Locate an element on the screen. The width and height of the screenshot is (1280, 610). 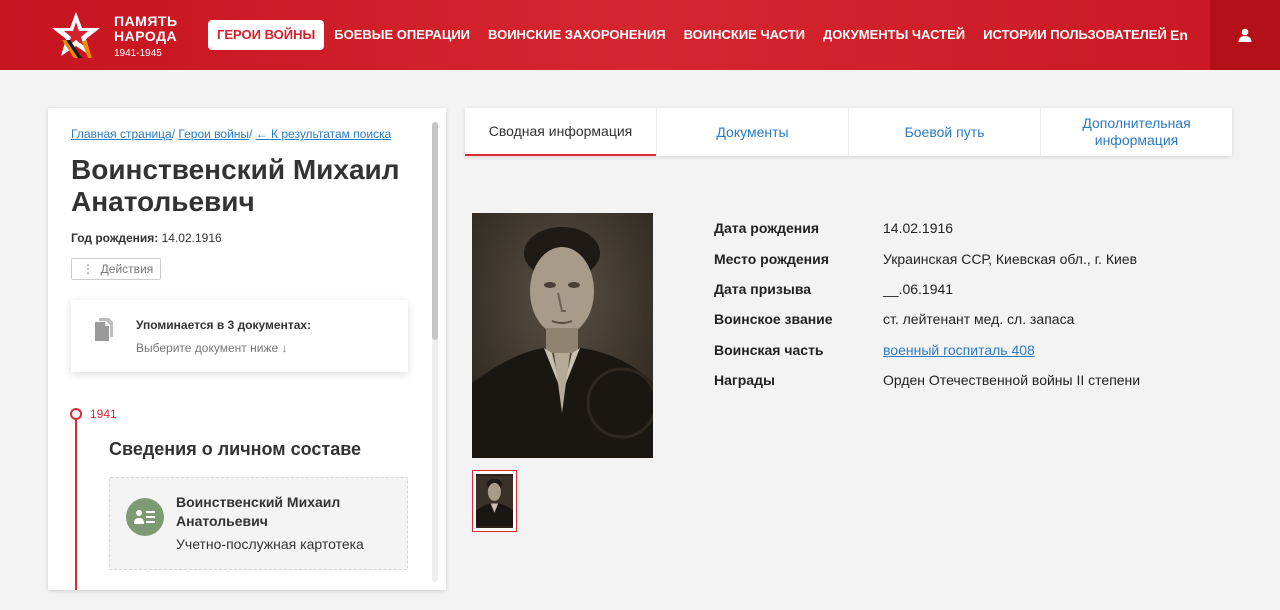
user-button is located at coordinates (1245, 35).